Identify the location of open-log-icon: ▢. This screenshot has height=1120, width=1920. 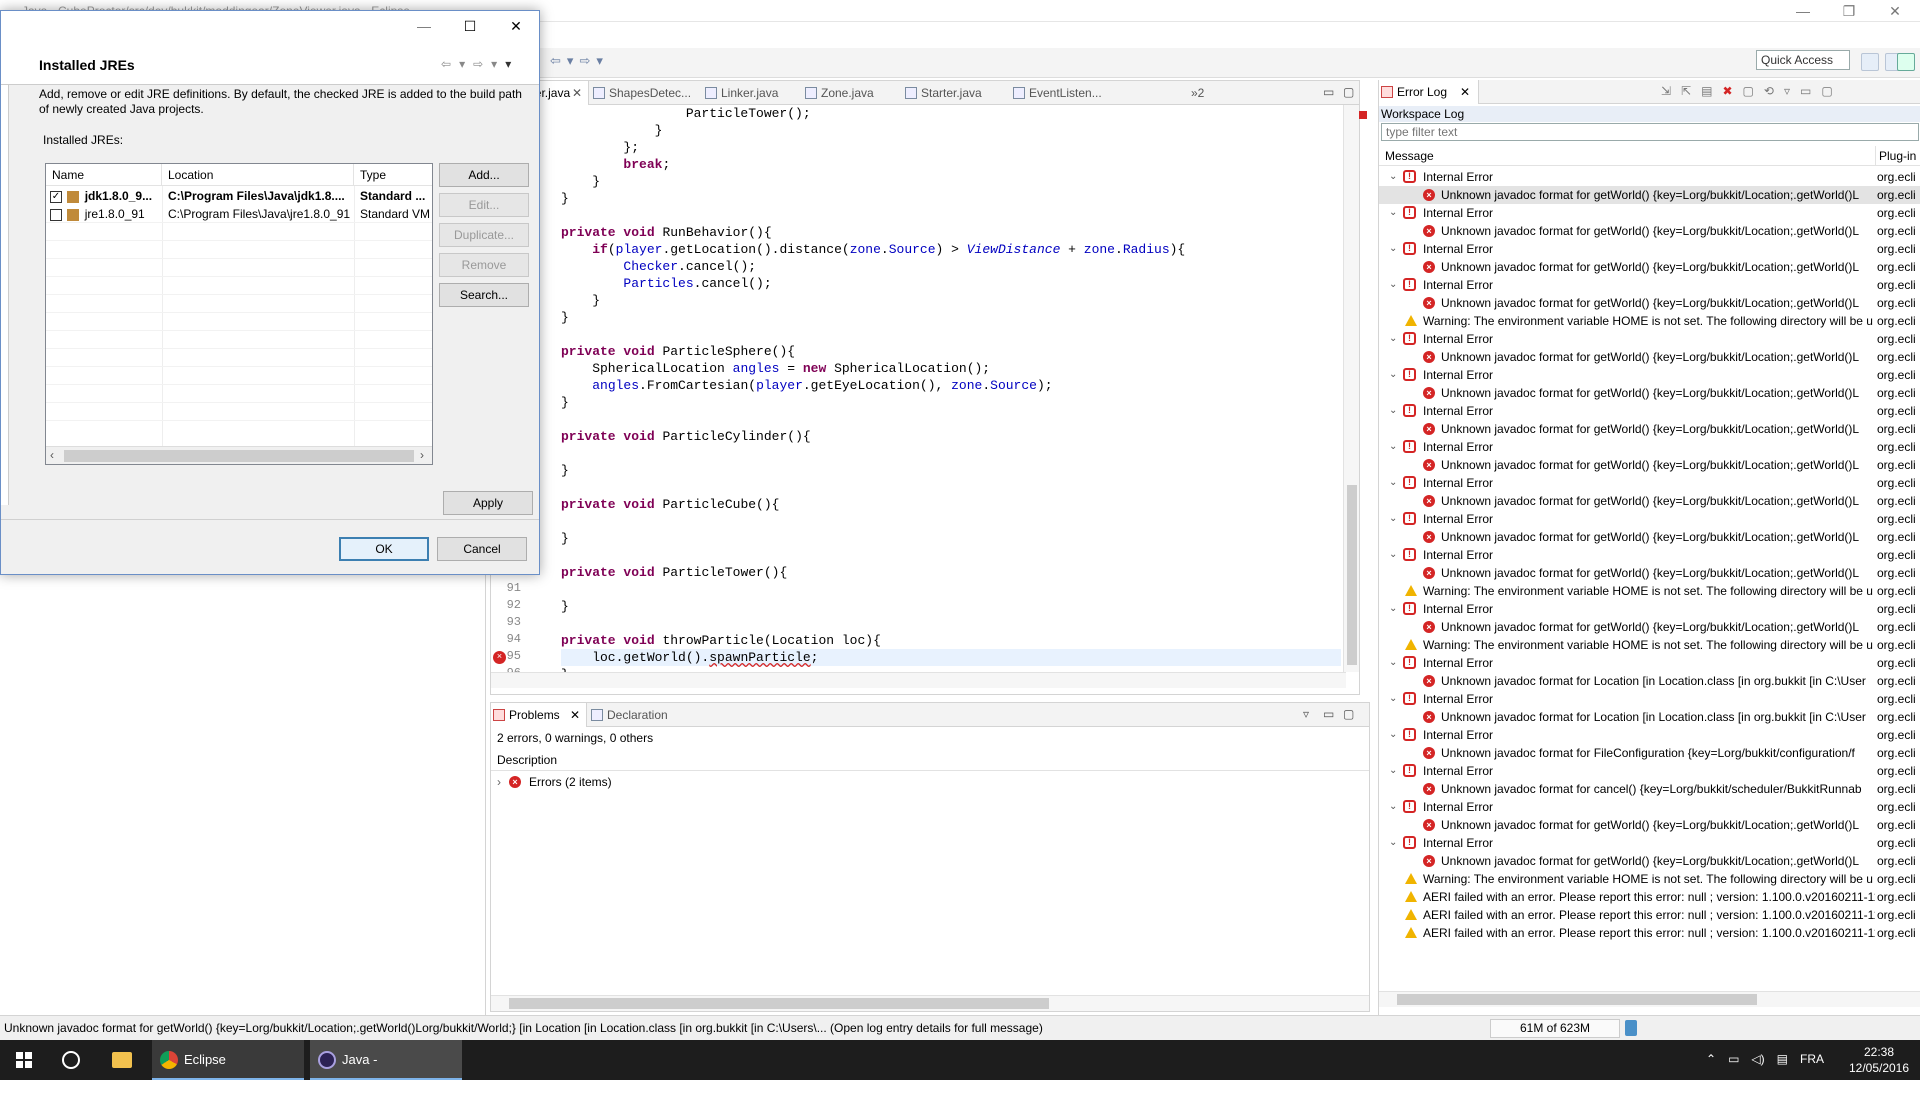
(1748, 91).